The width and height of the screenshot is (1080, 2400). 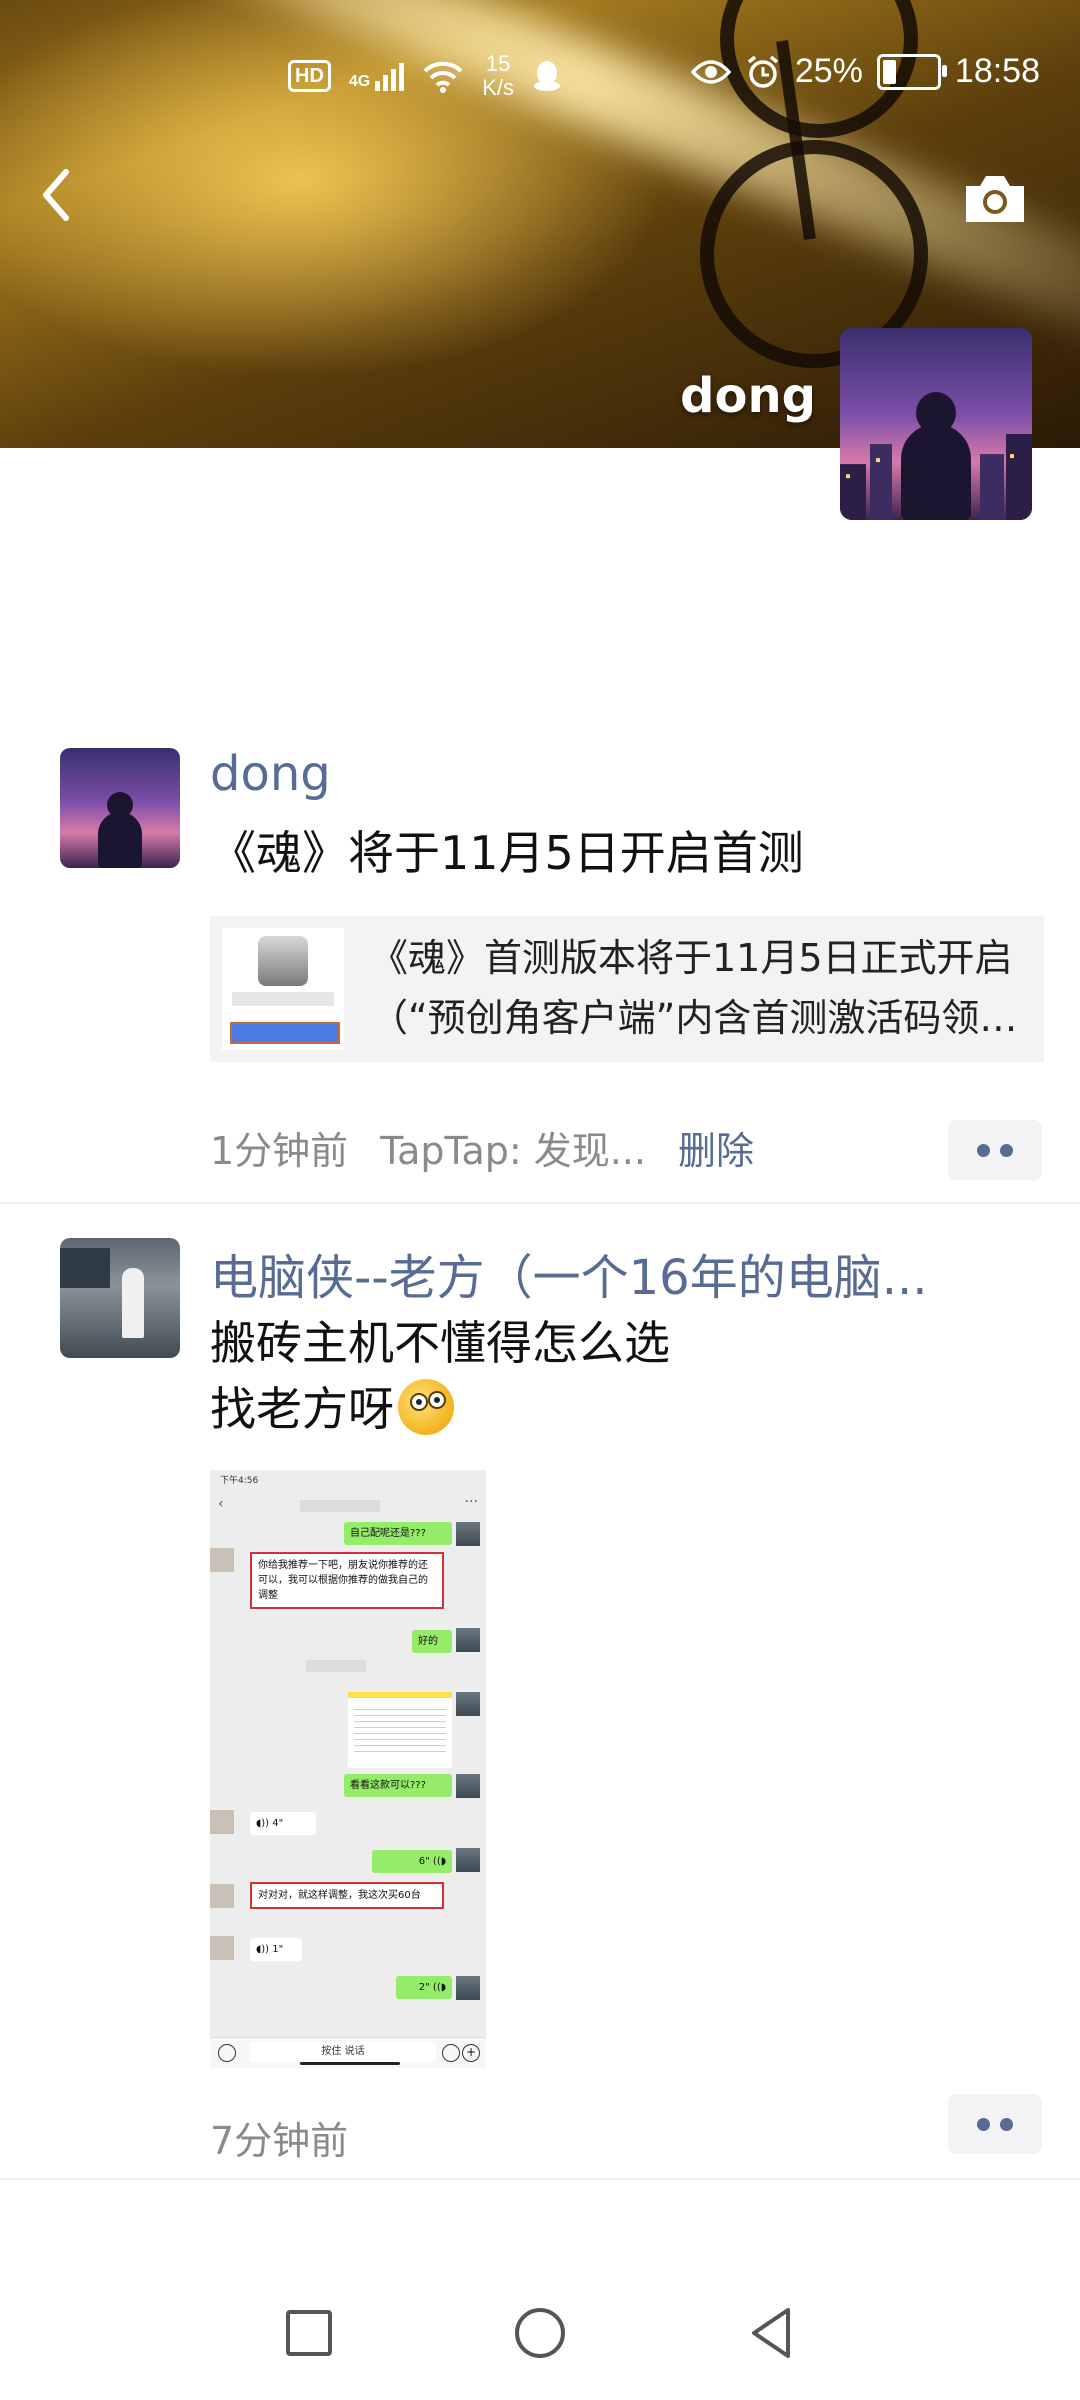 What do you see at coordinates (398, 1785) in the screenshot?
I see `chat-bubble: 看看这款可以???` at bounding box center [398, 1785].